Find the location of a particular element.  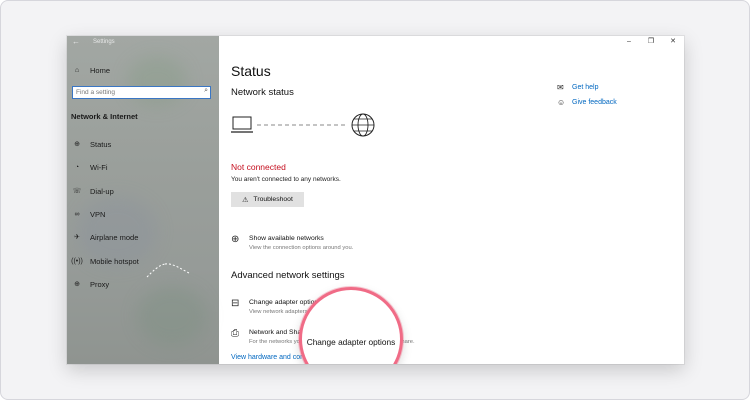

give-feedback-label: Give feedback is located at coordinates (594, 102).